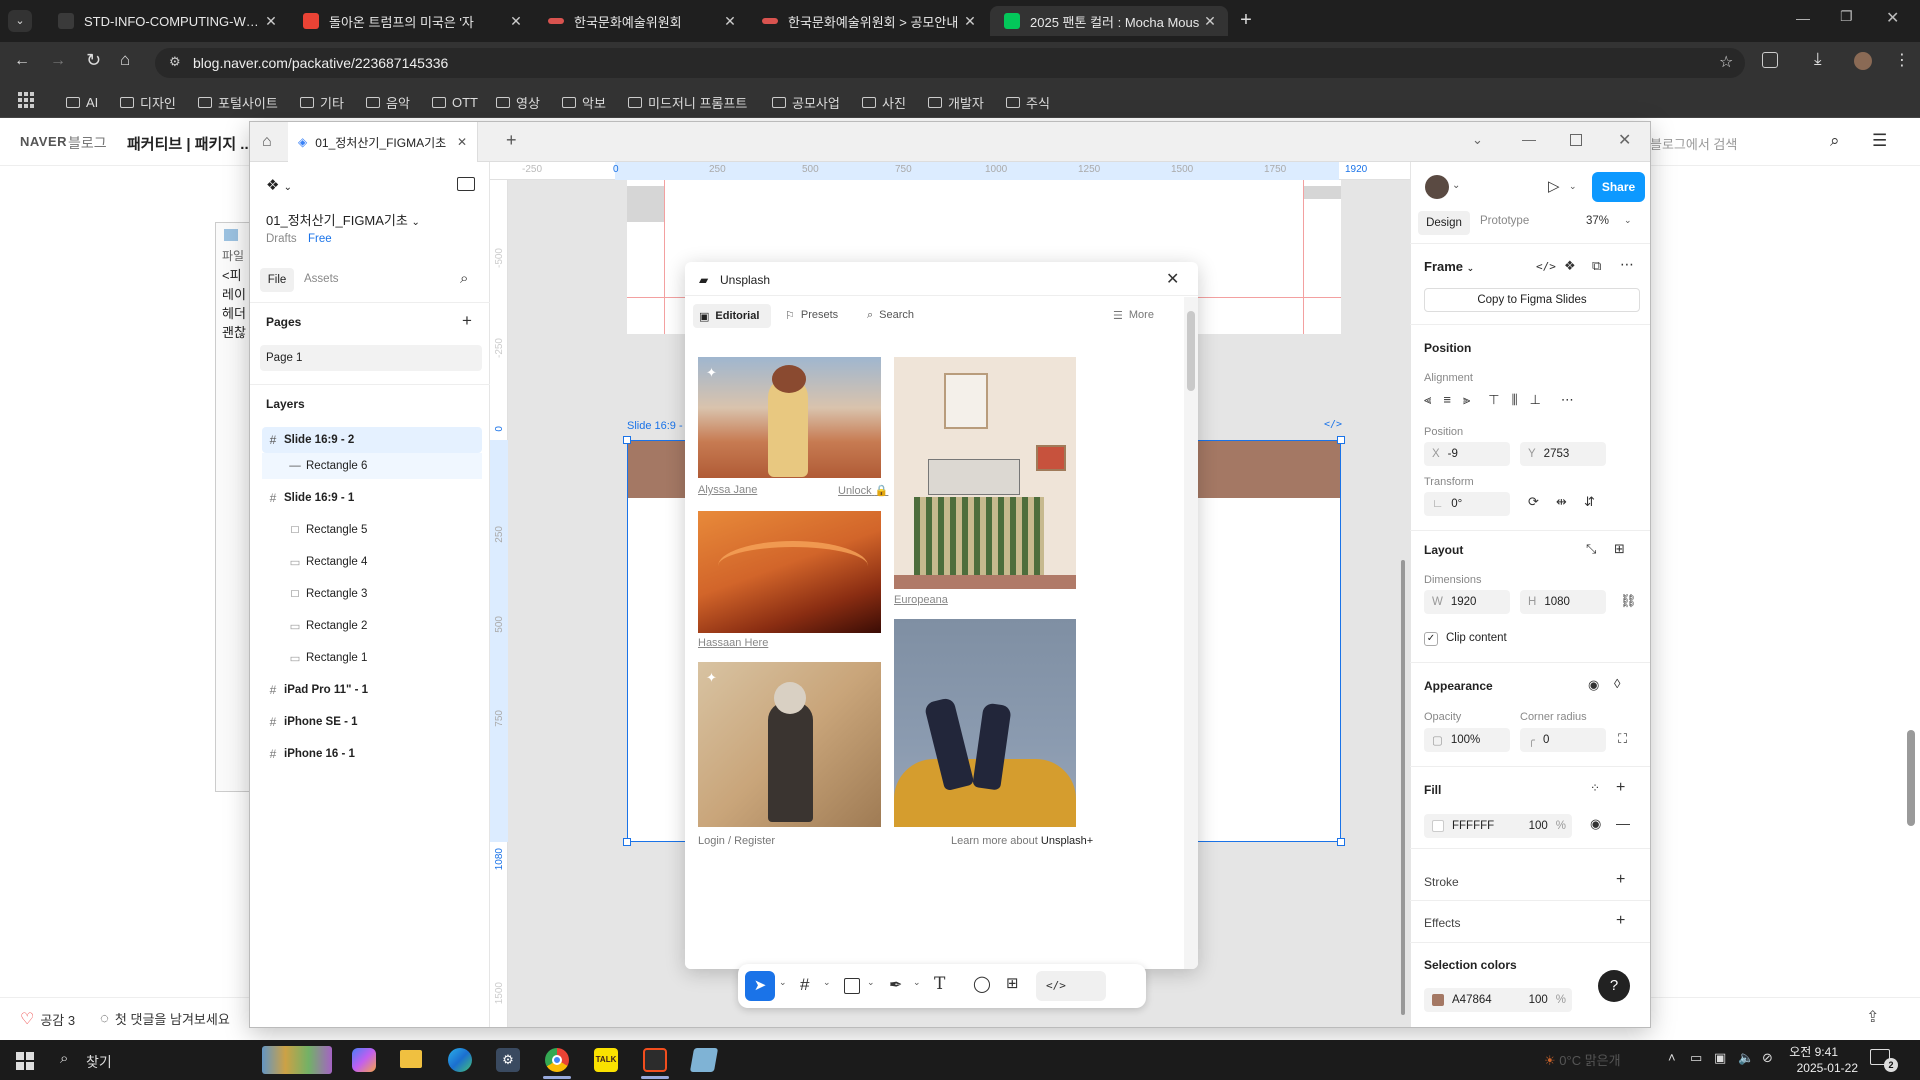 Image resolution: width=1920 pixels, height=1080 pixels. I want to click on tab-file: File, so click(277, 280).